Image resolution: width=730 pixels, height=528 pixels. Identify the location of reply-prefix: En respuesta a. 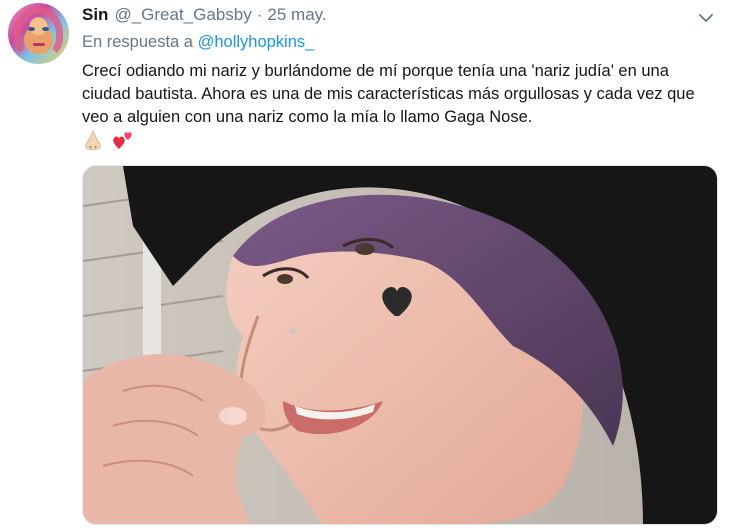
(137, 42).